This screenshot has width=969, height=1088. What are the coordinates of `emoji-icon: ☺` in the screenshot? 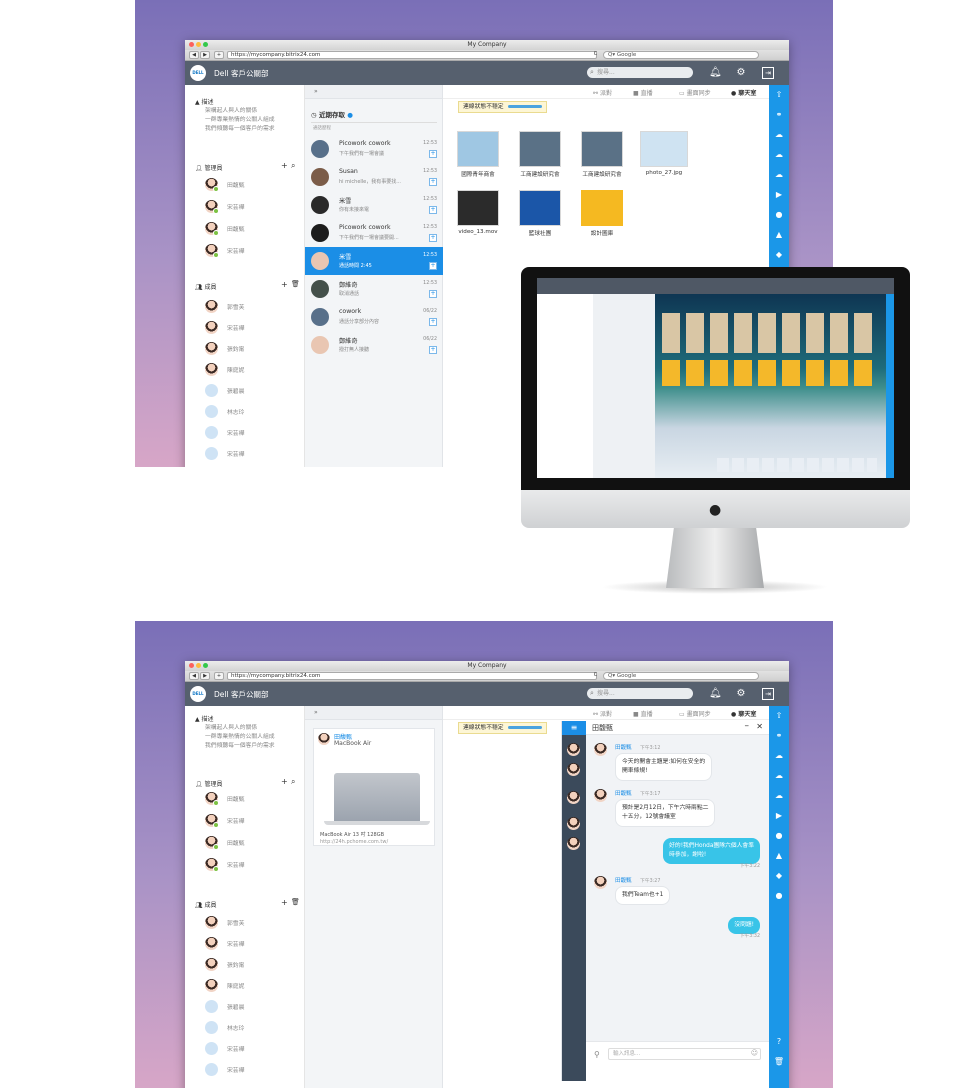 It's located at (754, 1053).